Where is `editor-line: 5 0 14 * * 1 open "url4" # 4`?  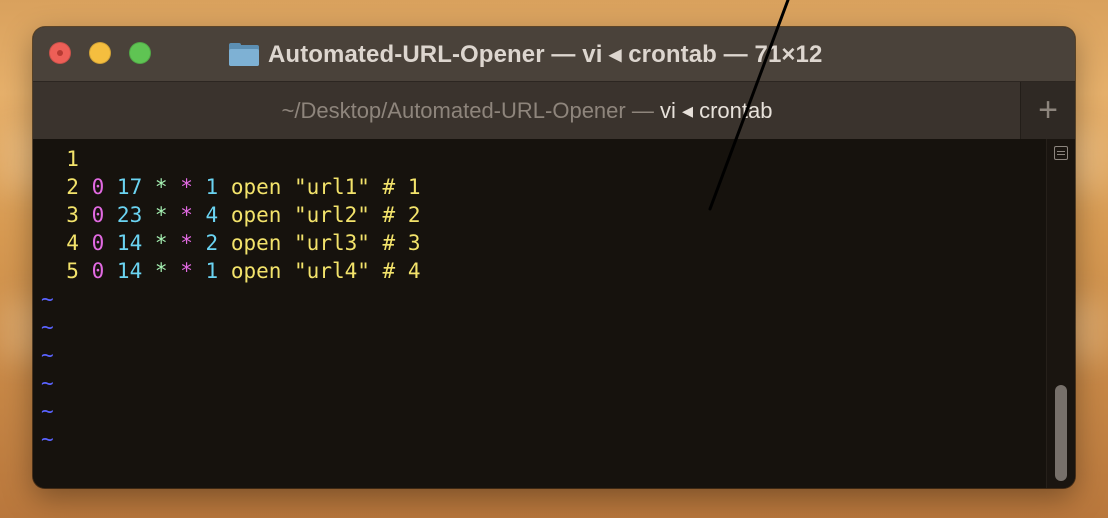
editor-line: 5 0 14 * * 1 open "url4" # 4 is located at coordinates (230, 271).